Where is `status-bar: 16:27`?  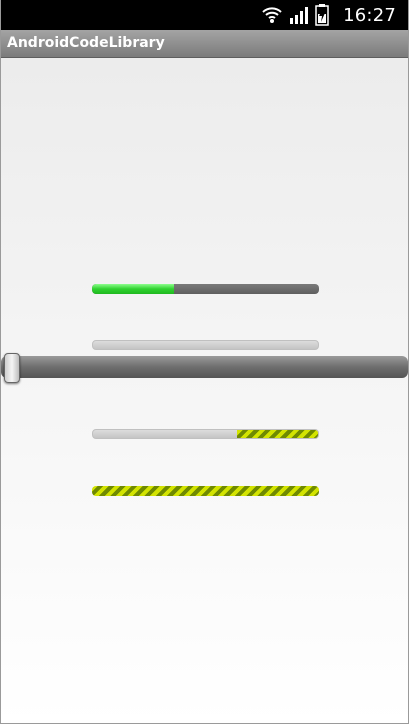
status-bar: 16:27 is located at coordinates (204, 15).